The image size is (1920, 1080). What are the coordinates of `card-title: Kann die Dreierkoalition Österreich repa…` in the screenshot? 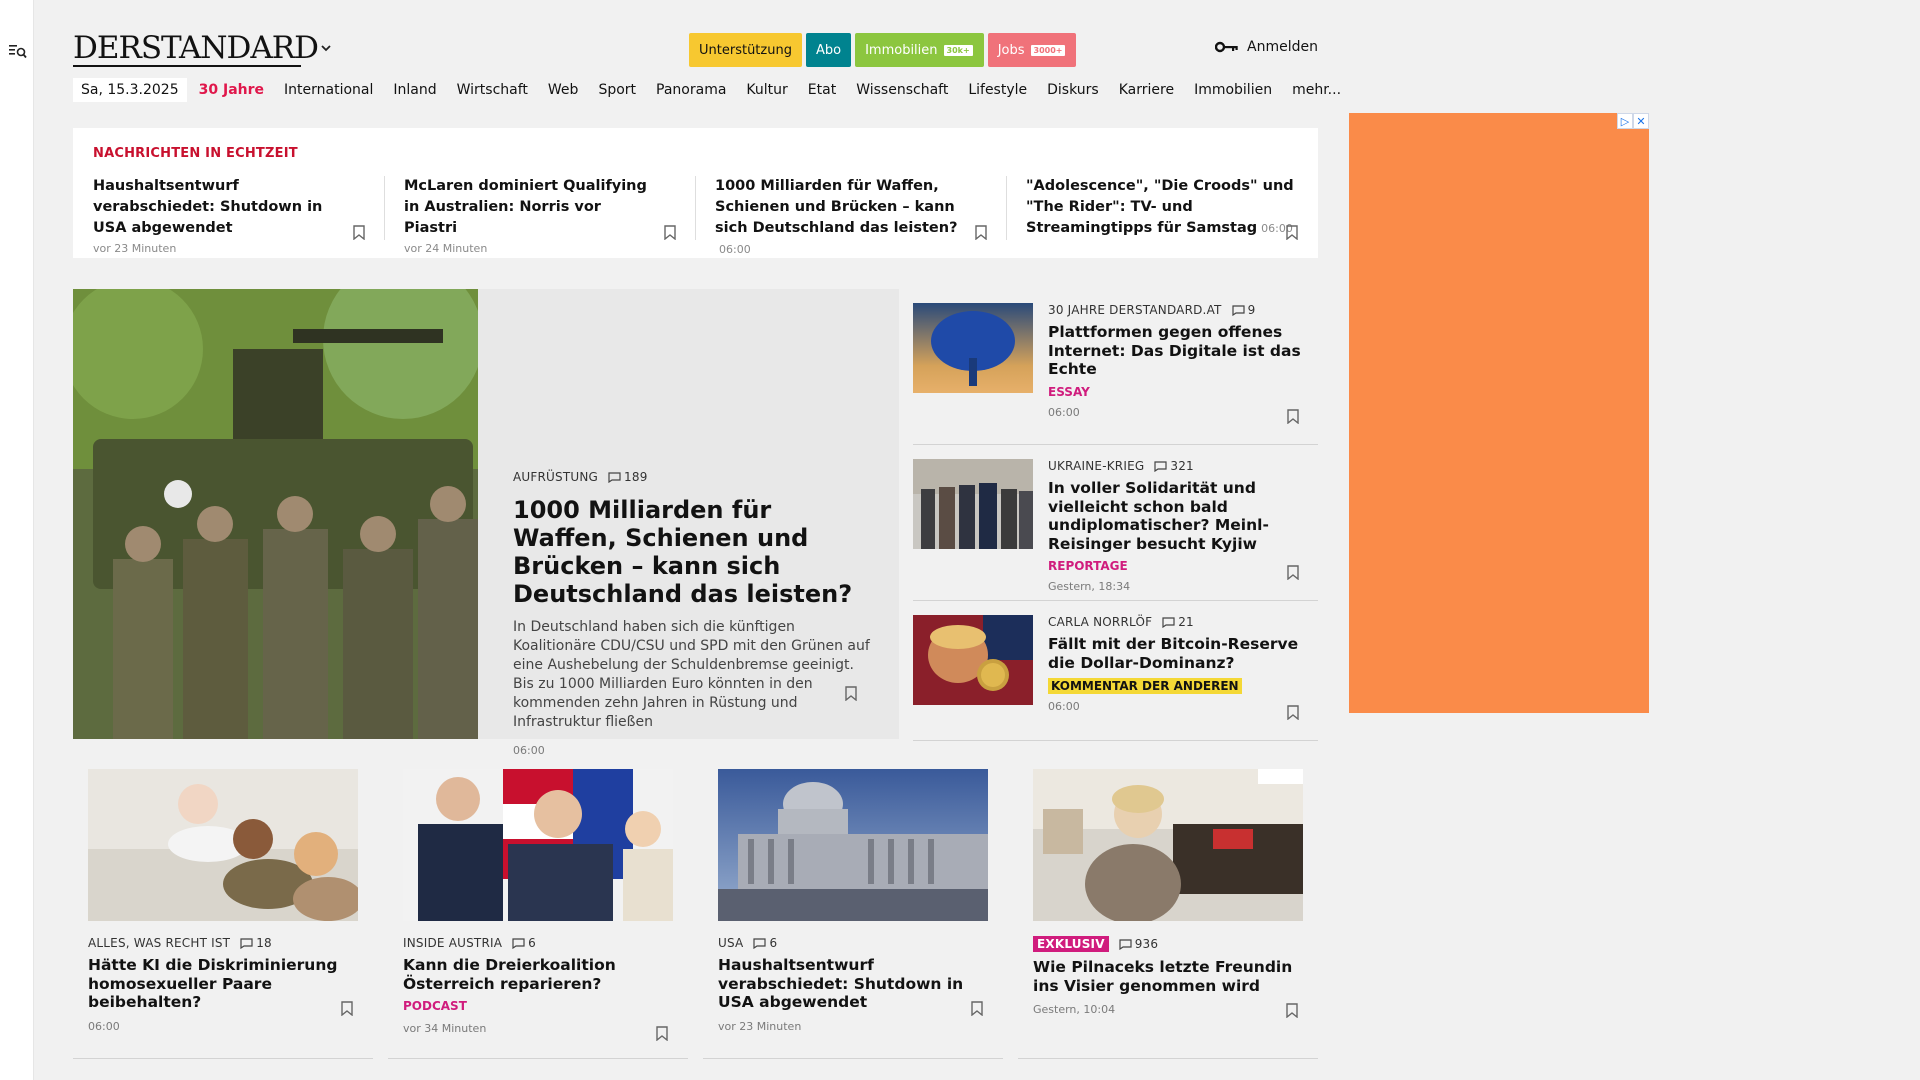 It's located at (538, 974).